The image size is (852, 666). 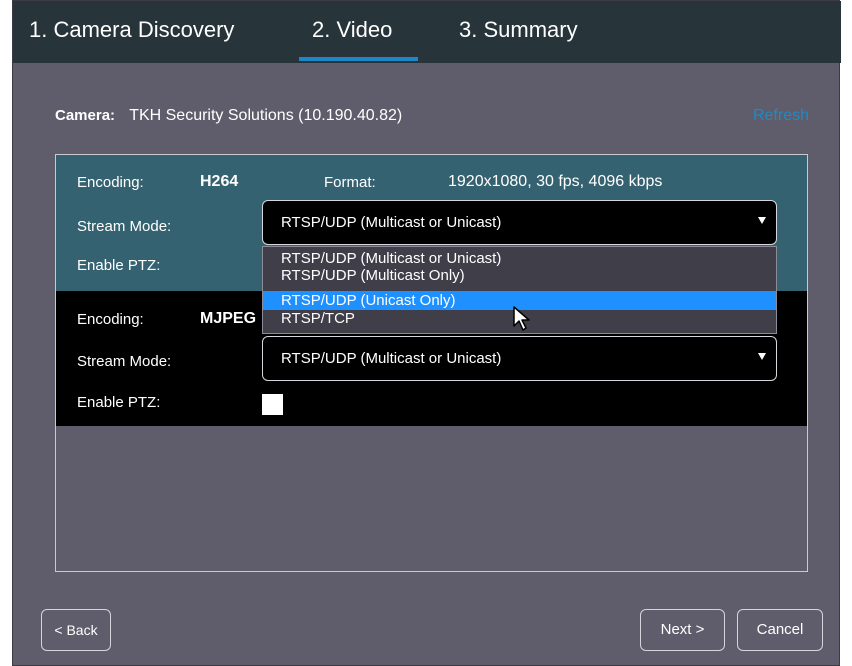 What do you see at coordinates (518, 30) in the screenshot?
I see `tab-summary: 3. Summary` at bounding box center [518, 30].